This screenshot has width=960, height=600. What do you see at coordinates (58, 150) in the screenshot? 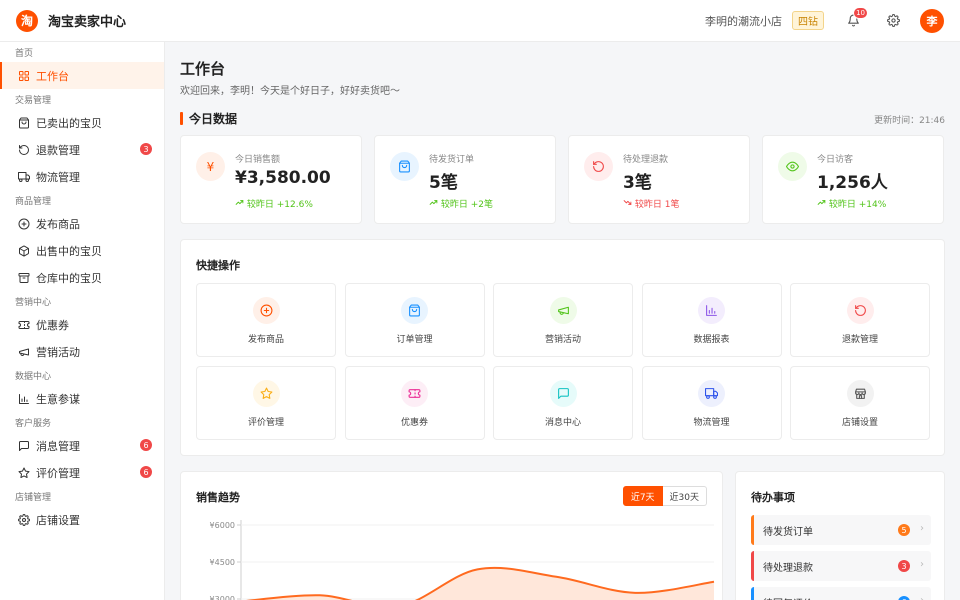
I see `sidebar-item-label: 退款管理` at bounding box center [58, 150].